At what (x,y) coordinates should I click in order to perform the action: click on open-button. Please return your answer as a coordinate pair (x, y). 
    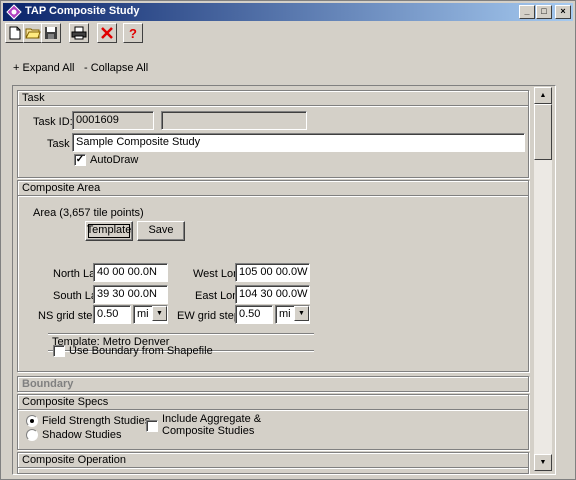
    Looking at the image, I should click on (33, 33).